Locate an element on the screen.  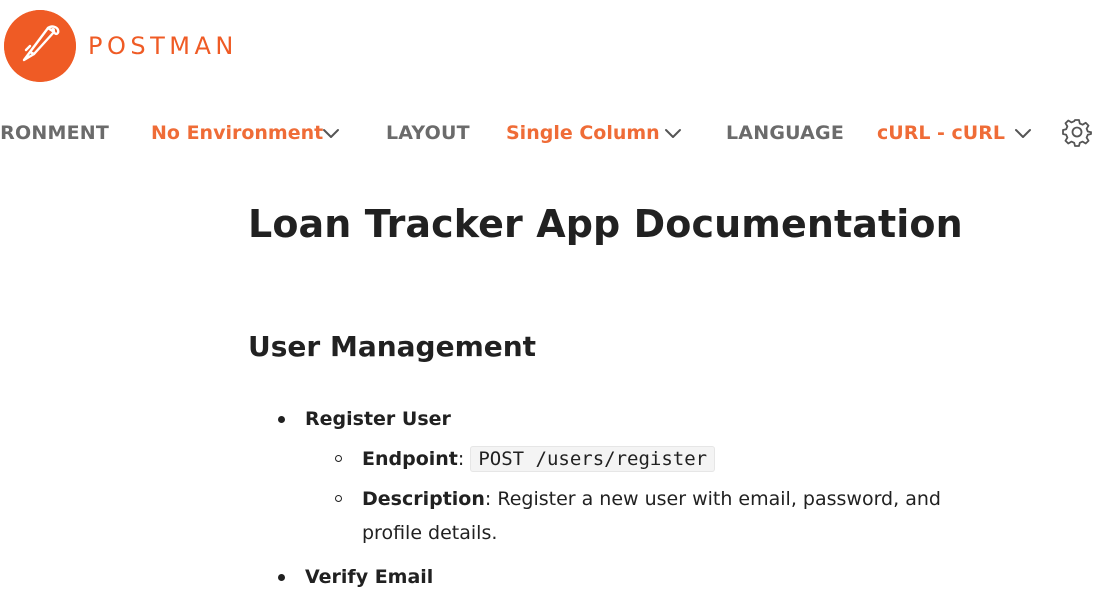
layout-label: LAYOUT is located at coordinates (428, 133).